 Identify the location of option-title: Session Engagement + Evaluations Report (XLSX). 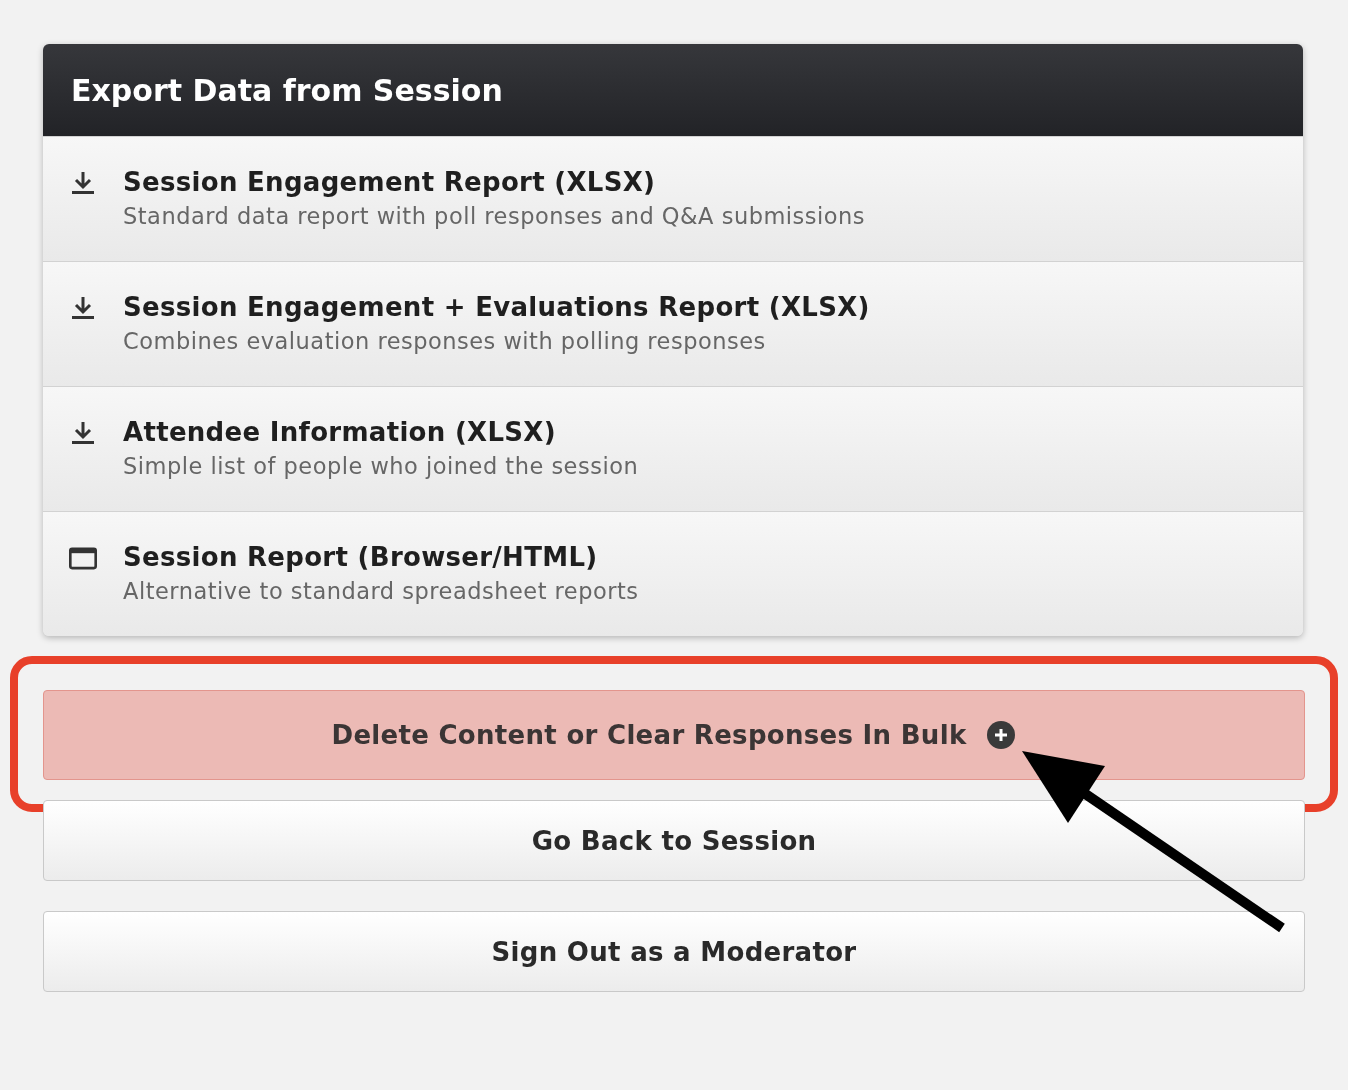
(496, 307).